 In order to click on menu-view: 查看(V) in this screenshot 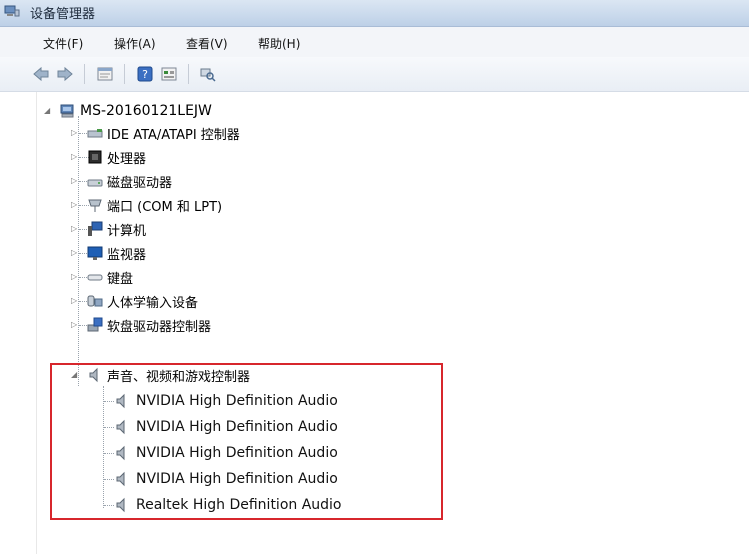, I will do `click(207, 43)`.